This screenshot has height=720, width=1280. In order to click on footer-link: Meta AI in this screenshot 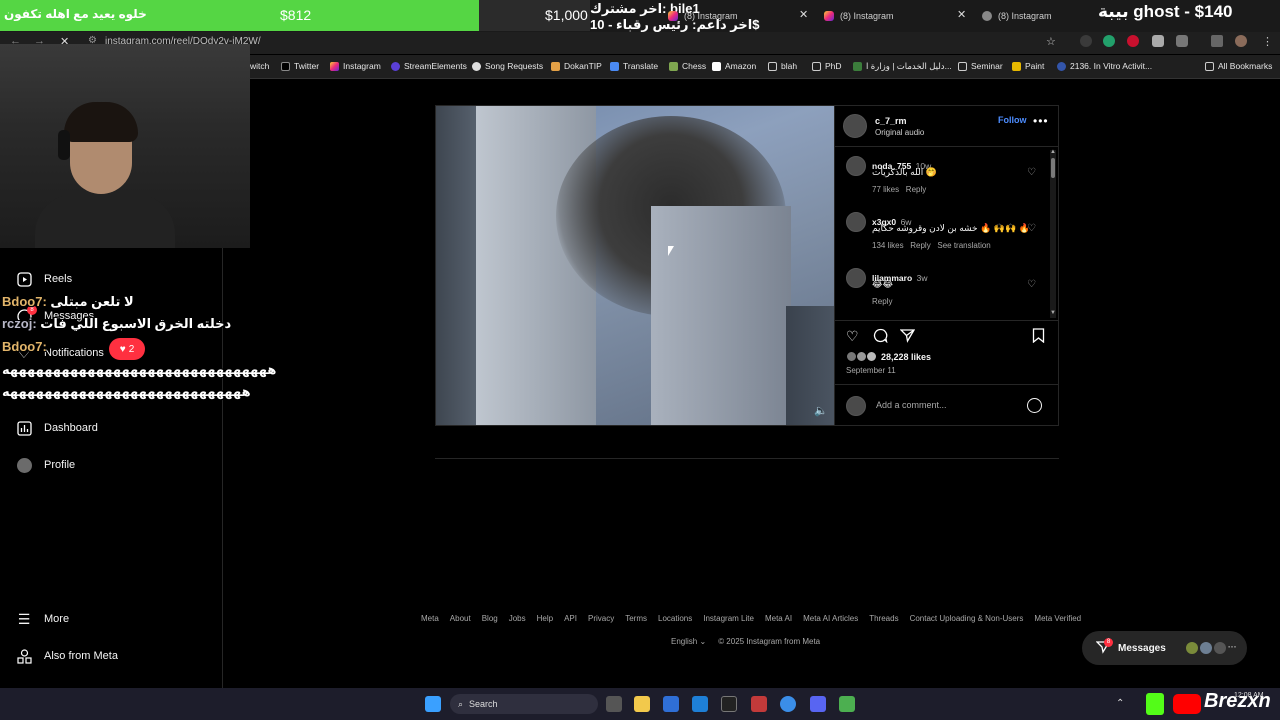, I will do `click(778, 618)`.